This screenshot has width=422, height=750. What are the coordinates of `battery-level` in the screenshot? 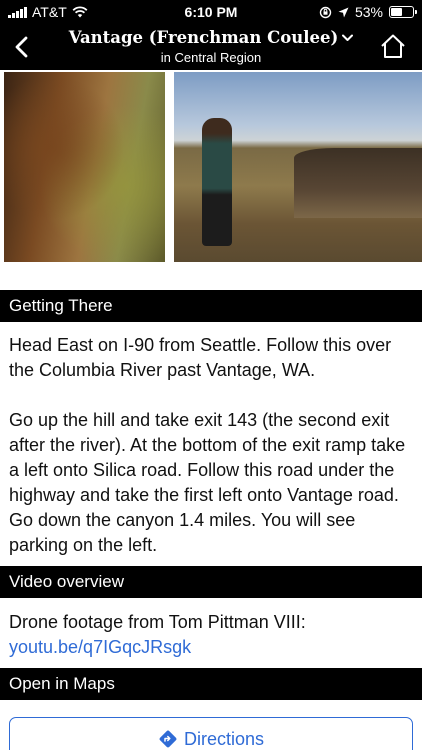 It's located at (397, 12).